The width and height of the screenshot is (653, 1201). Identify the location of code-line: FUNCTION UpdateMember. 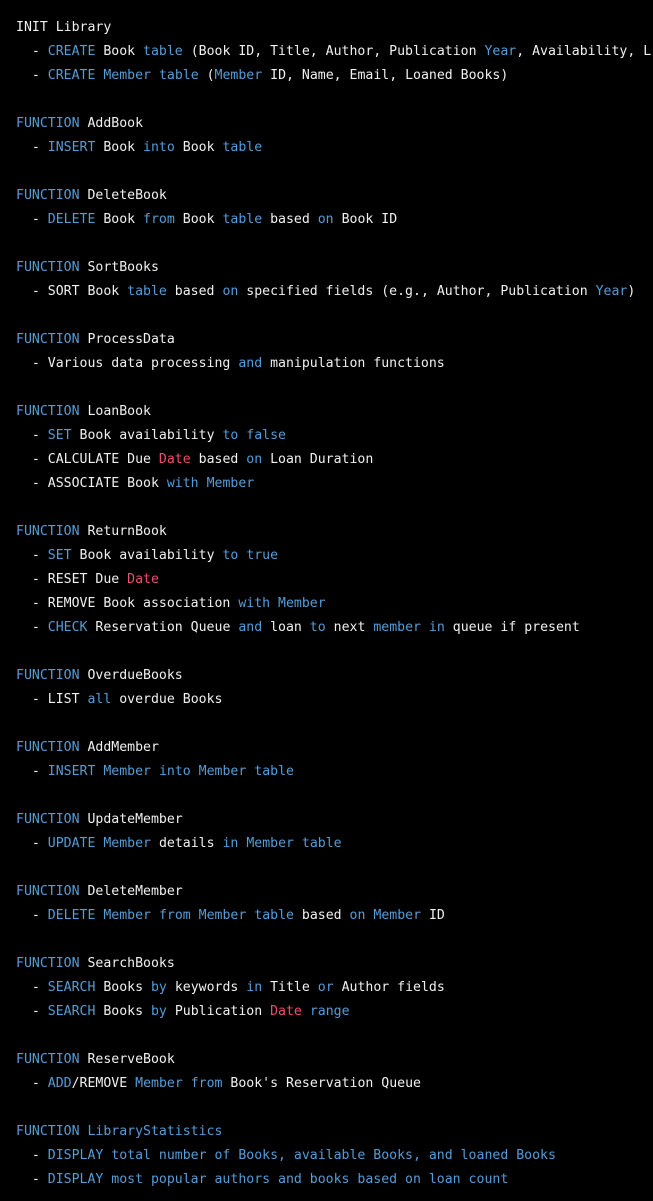
(326, 820).